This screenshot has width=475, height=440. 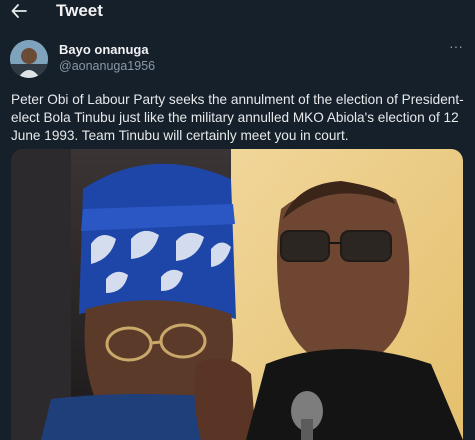 I want to click on top-bar: Tweet, so click(x=237, y=11).